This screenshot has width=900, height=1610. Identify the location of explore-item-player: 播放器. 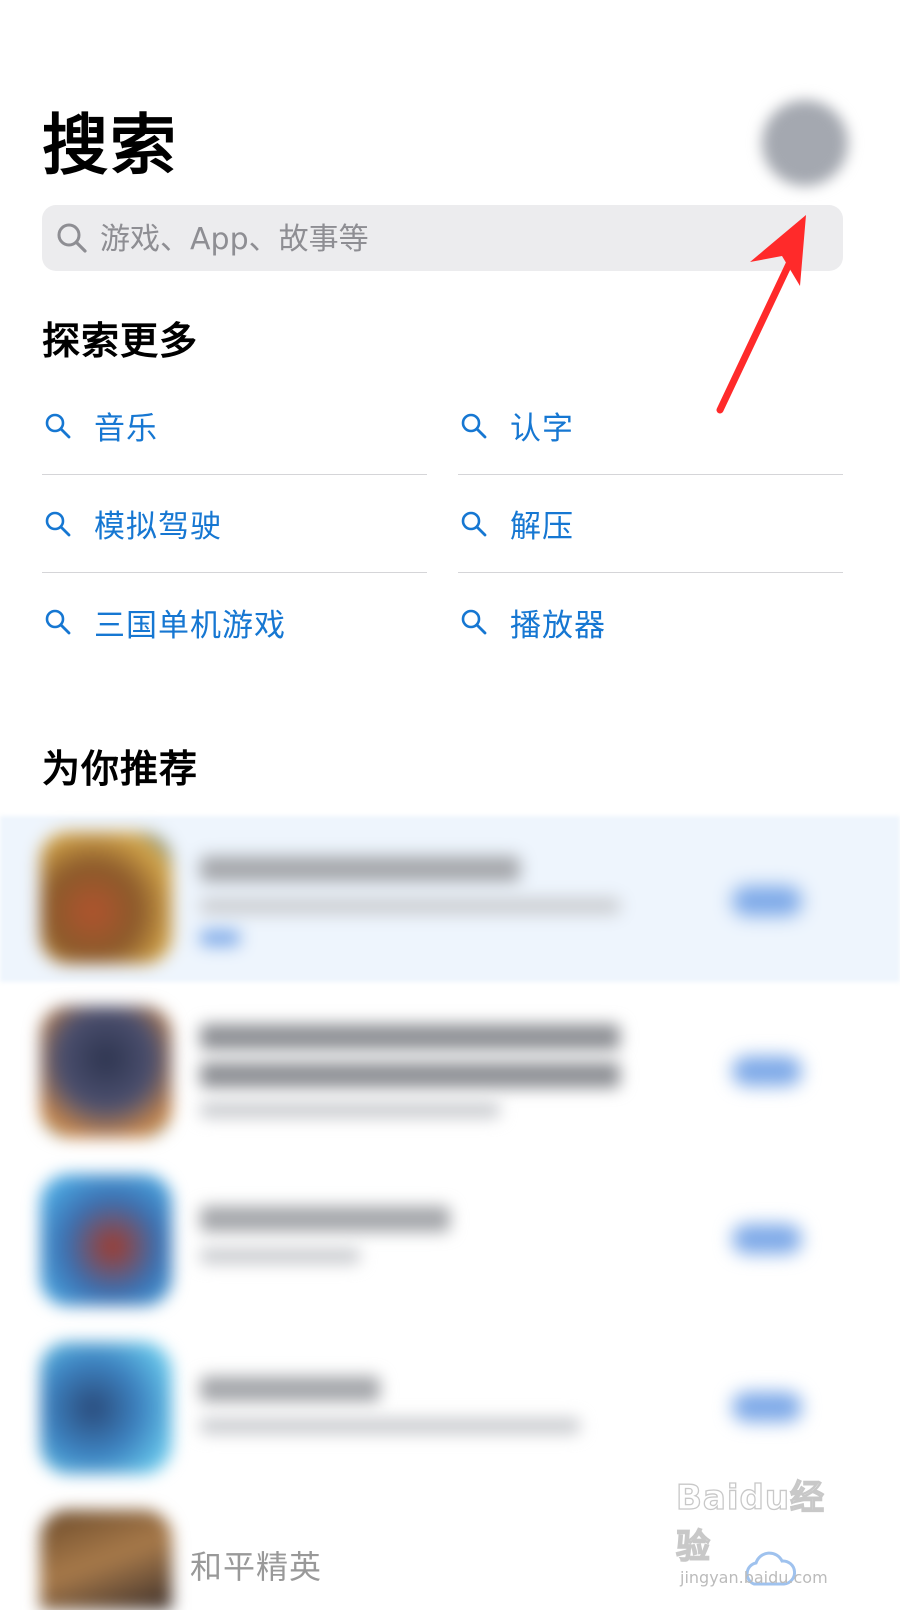
(650, 622).